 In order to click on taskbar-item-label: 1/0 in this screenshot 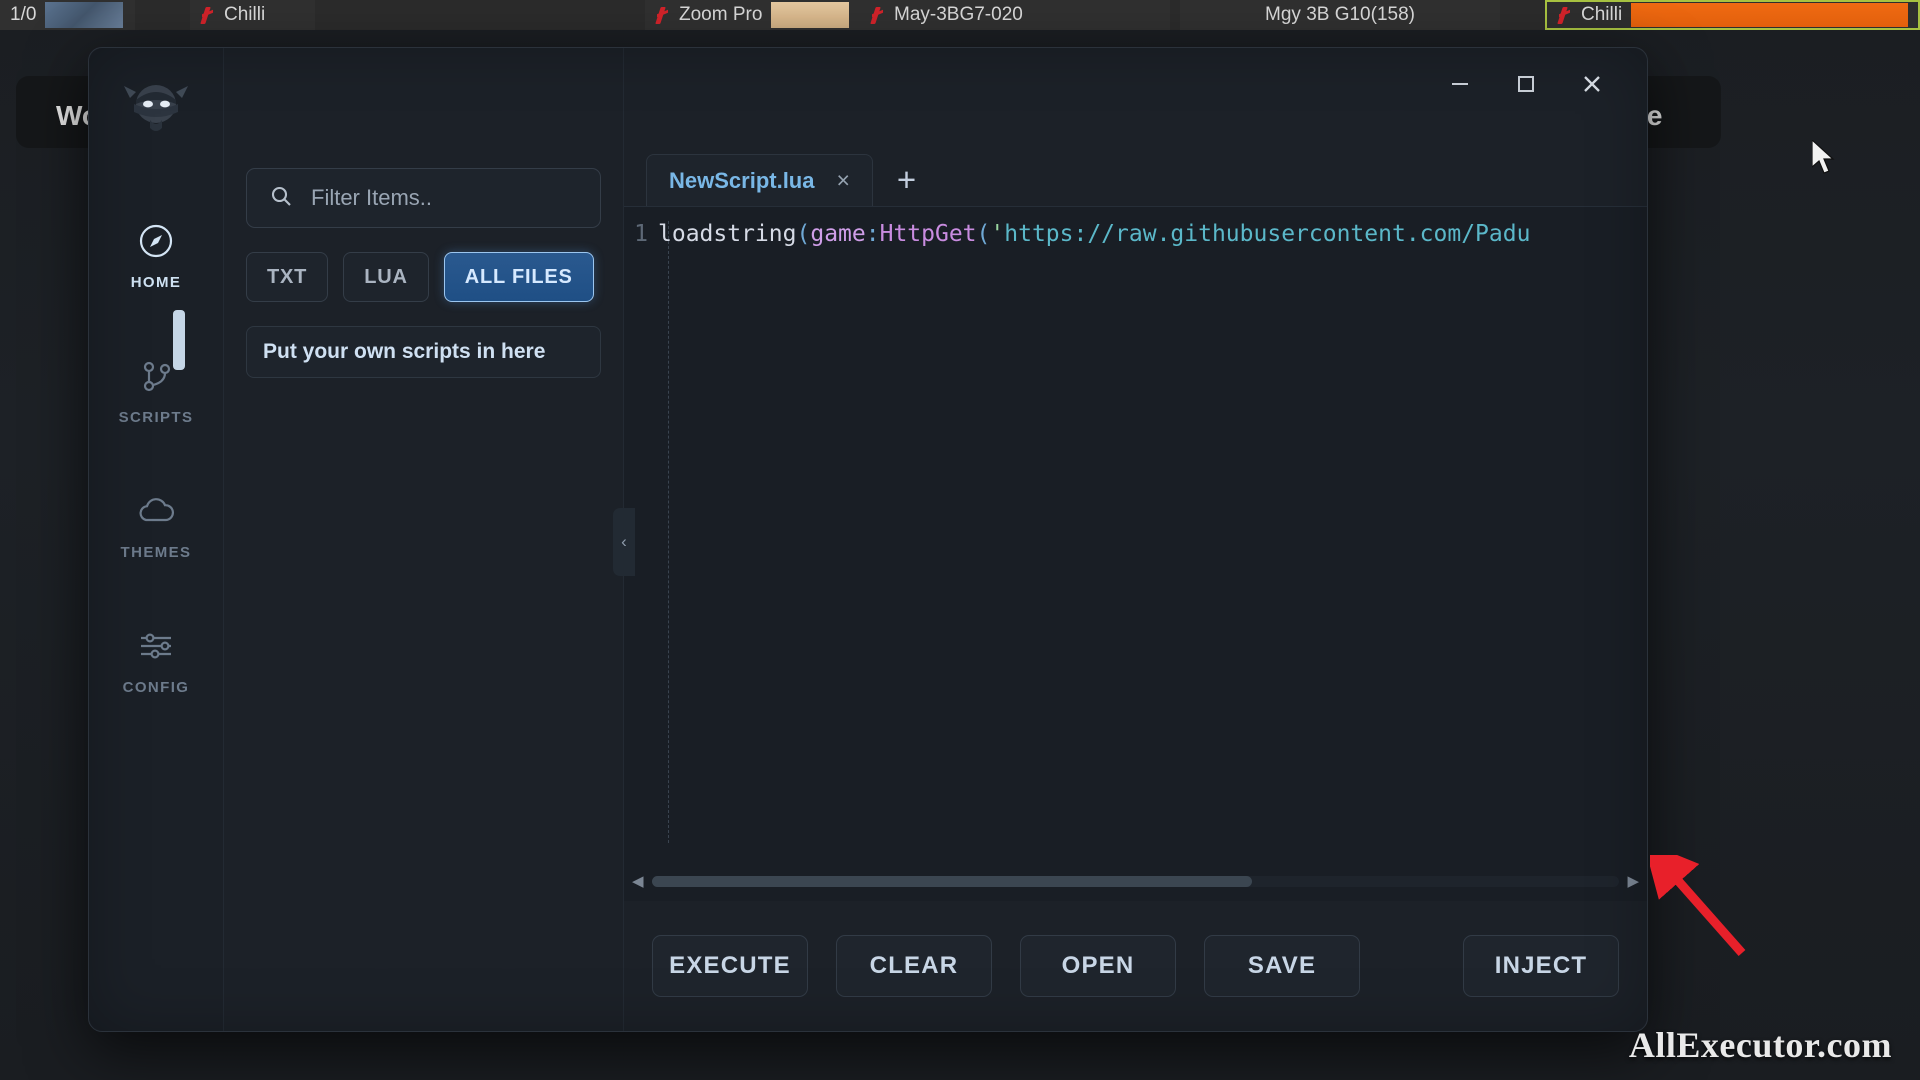, I will do `click(23, 14)`.